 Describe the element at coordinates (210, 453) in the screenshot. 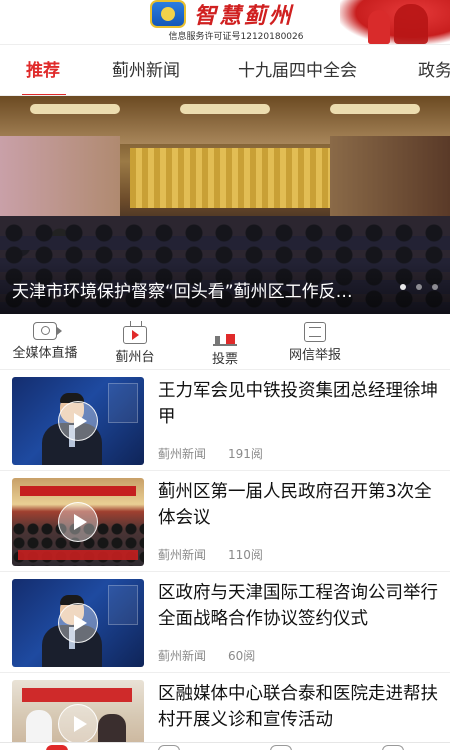

I see `news-meta: 蓟州新闻 191阅` at that location.